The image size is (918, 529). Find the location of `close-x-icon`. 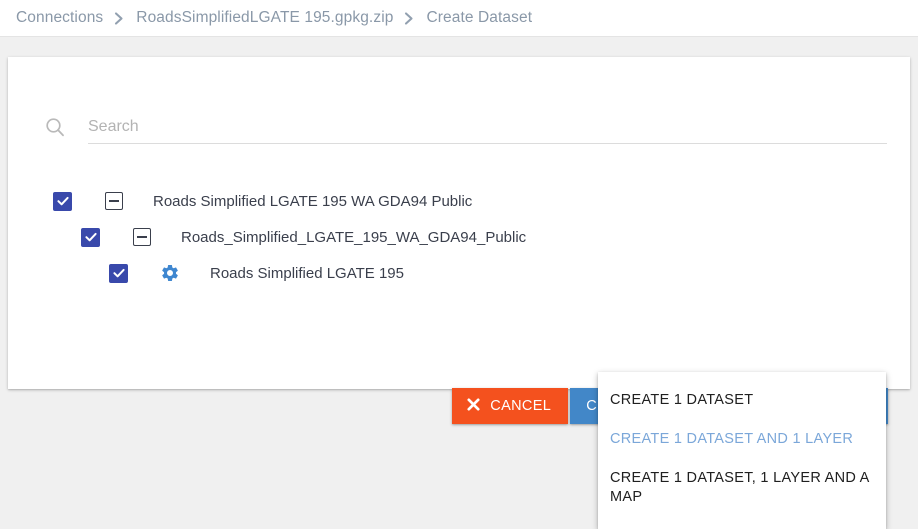

close-x-icon is located at coordinates (473, 406).